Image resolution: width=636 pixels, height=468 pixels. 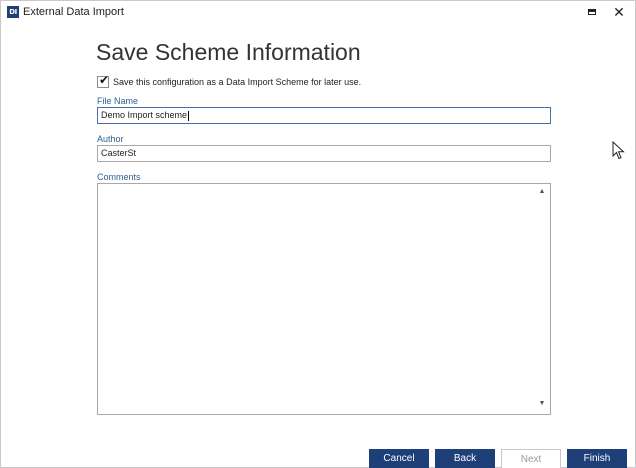 I want to click on comments-label: Comments, so click(x=119, y=177).